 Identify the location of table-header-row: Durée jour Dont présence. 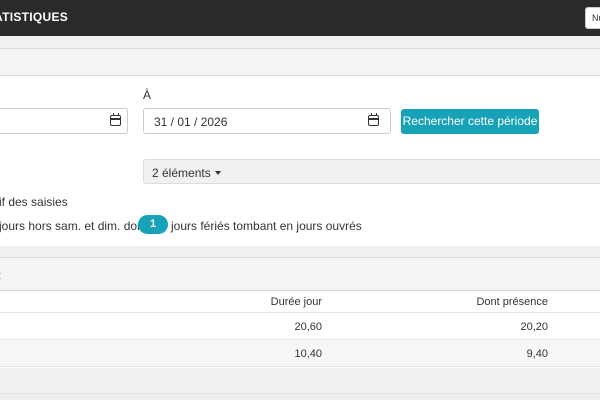
(300, 302).